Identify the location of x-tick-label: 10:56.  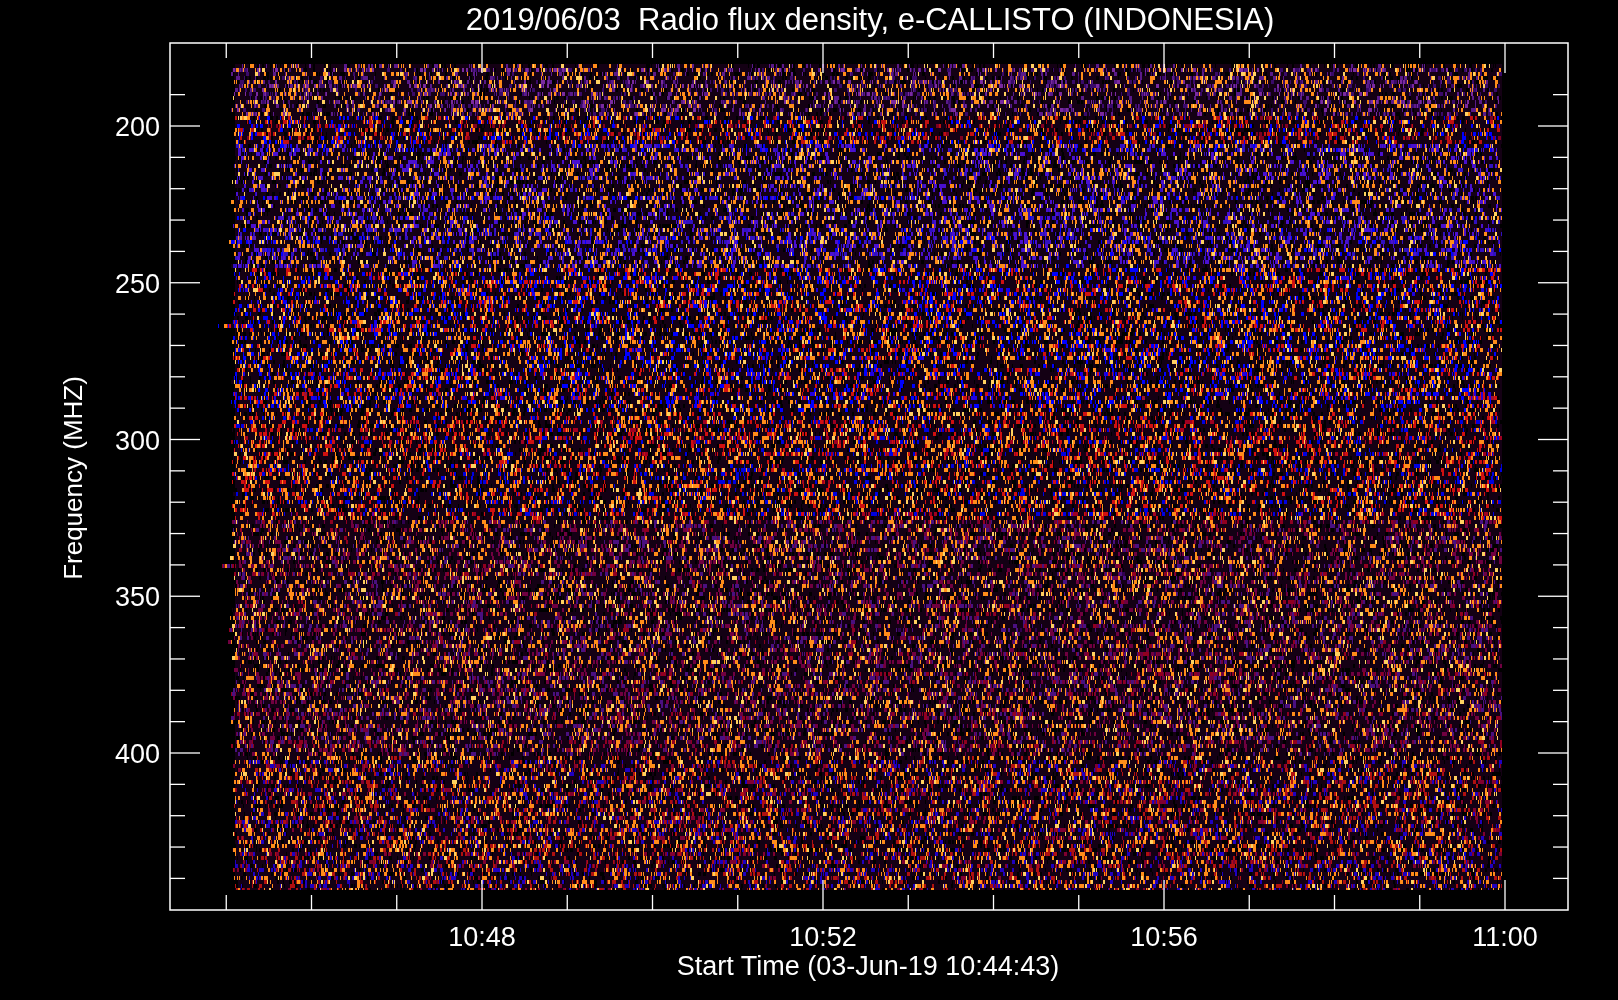
(1164, 937).